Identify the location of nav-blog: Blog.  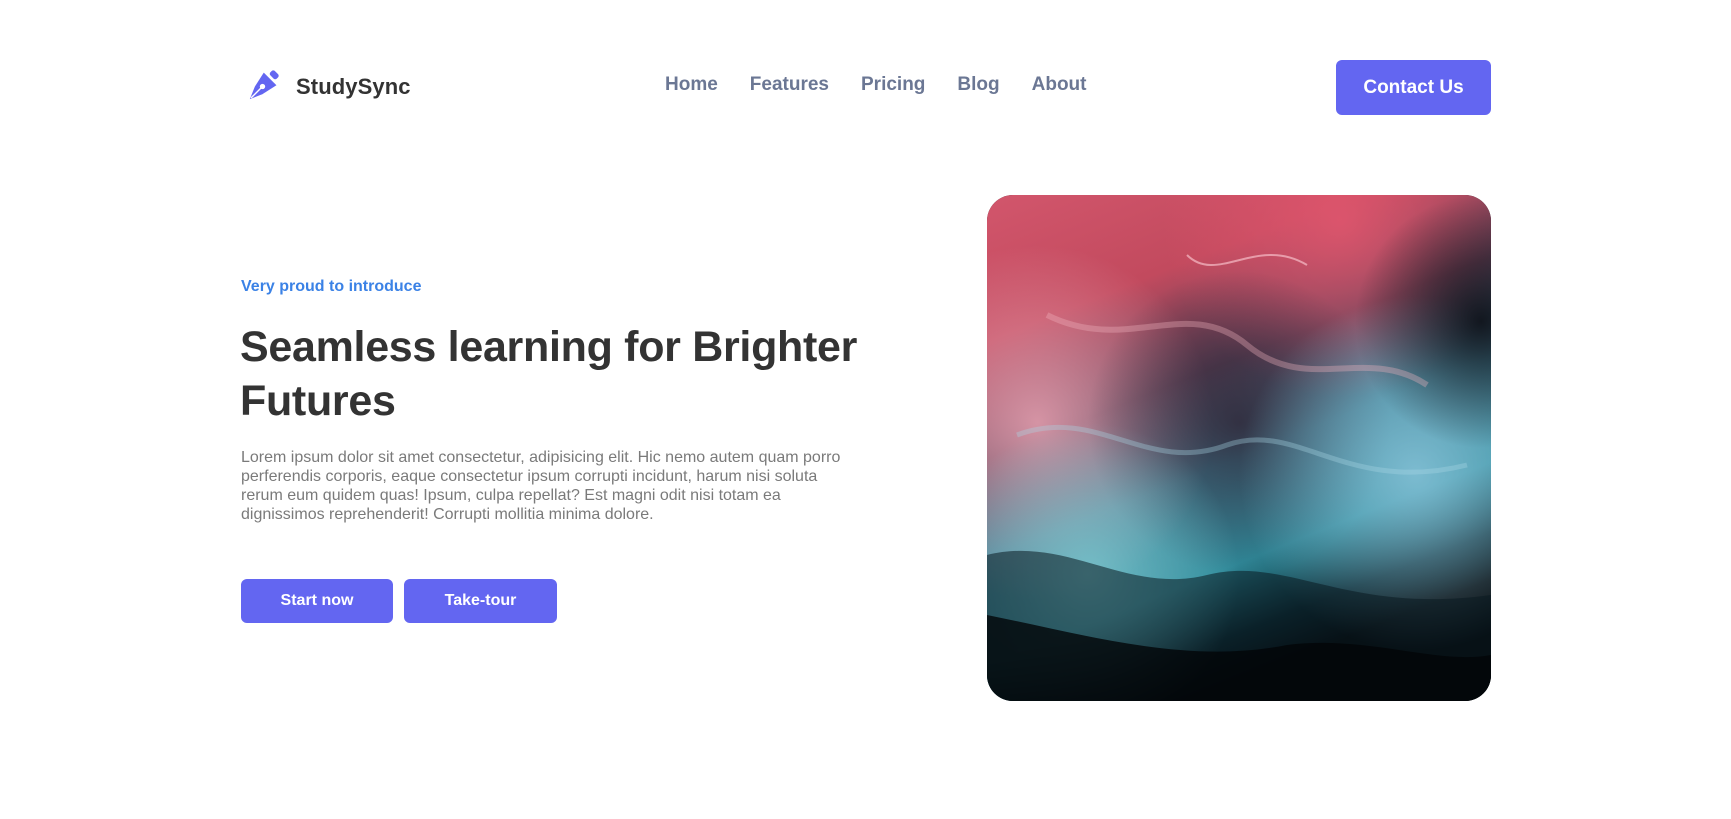
(978, 85).